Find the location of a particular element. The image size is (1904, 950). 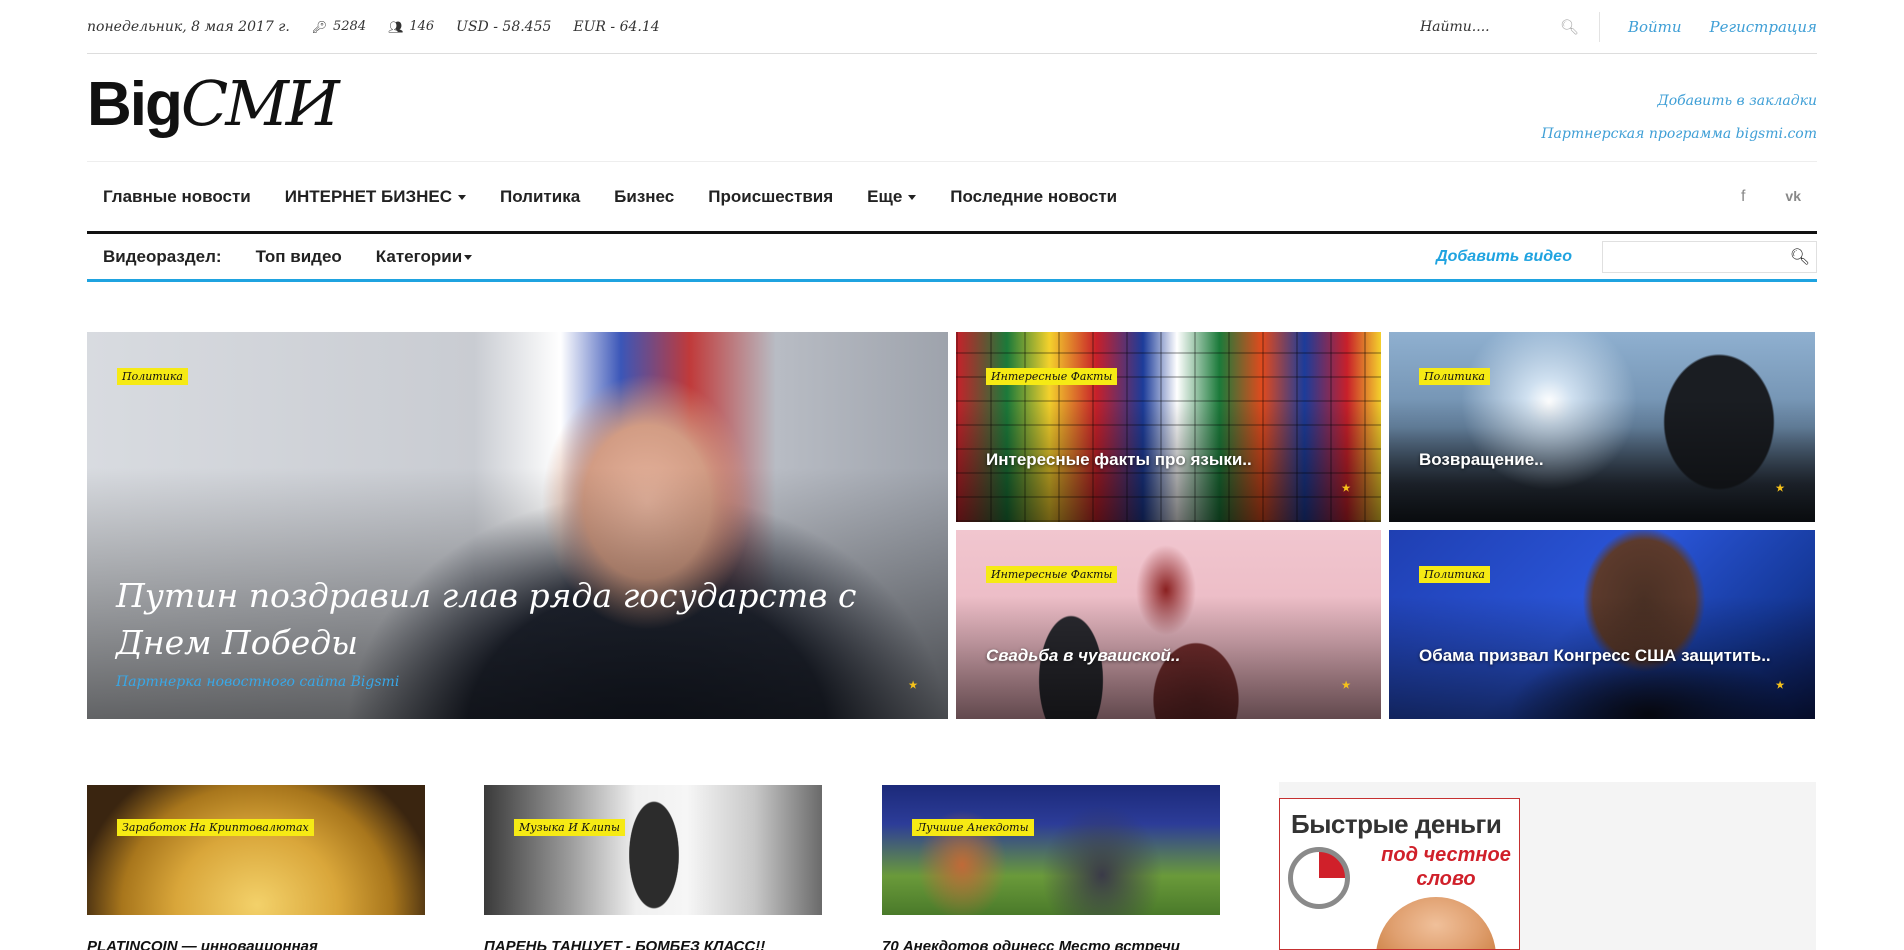

users-count: 146 is located at coordinates (422, 26).